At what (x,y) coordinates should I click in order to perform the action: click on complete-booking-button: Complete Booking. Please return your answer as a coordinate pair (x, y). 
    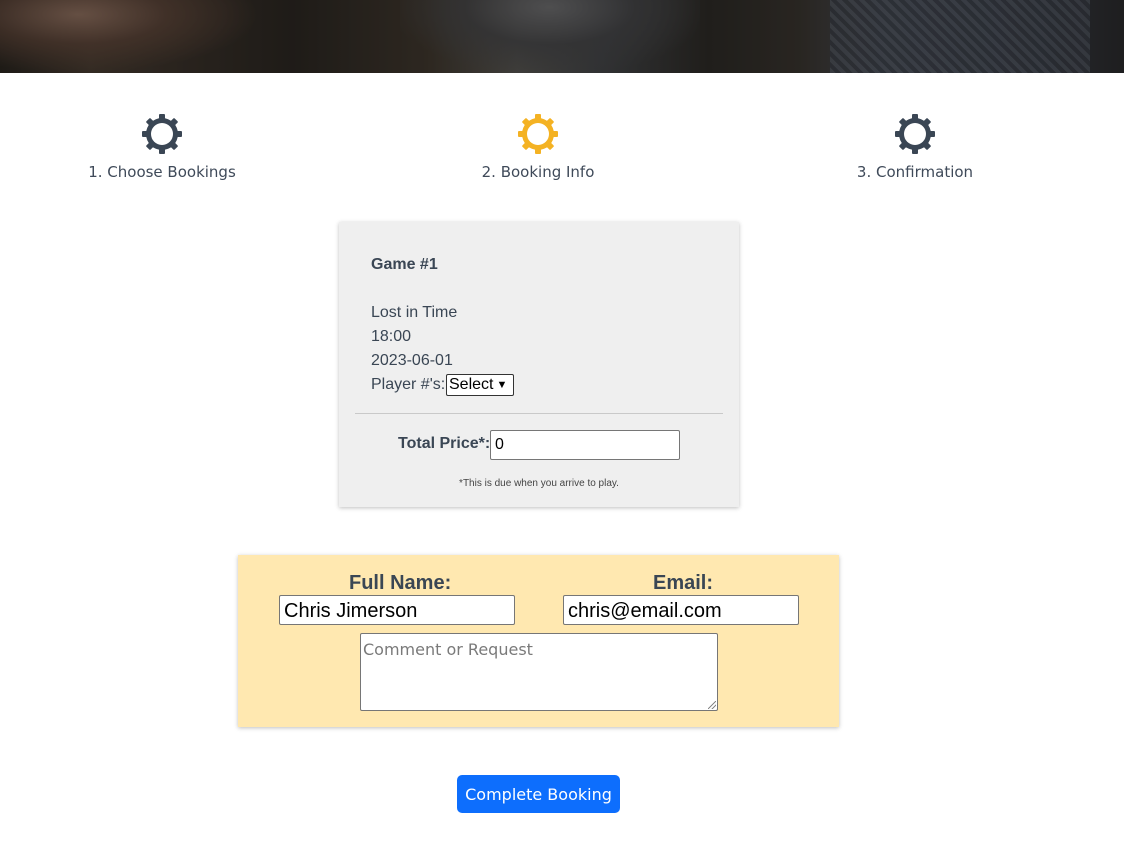
    Looking at the image, I should click on (538, 794).